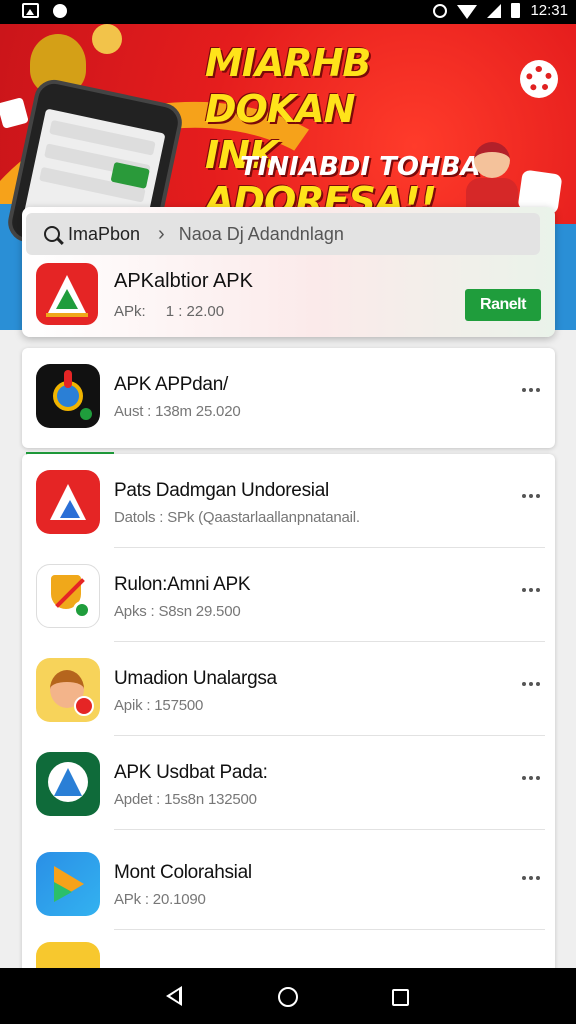  I want to click on app-meta: Aust : 138m 25.020, so click(177, 411).